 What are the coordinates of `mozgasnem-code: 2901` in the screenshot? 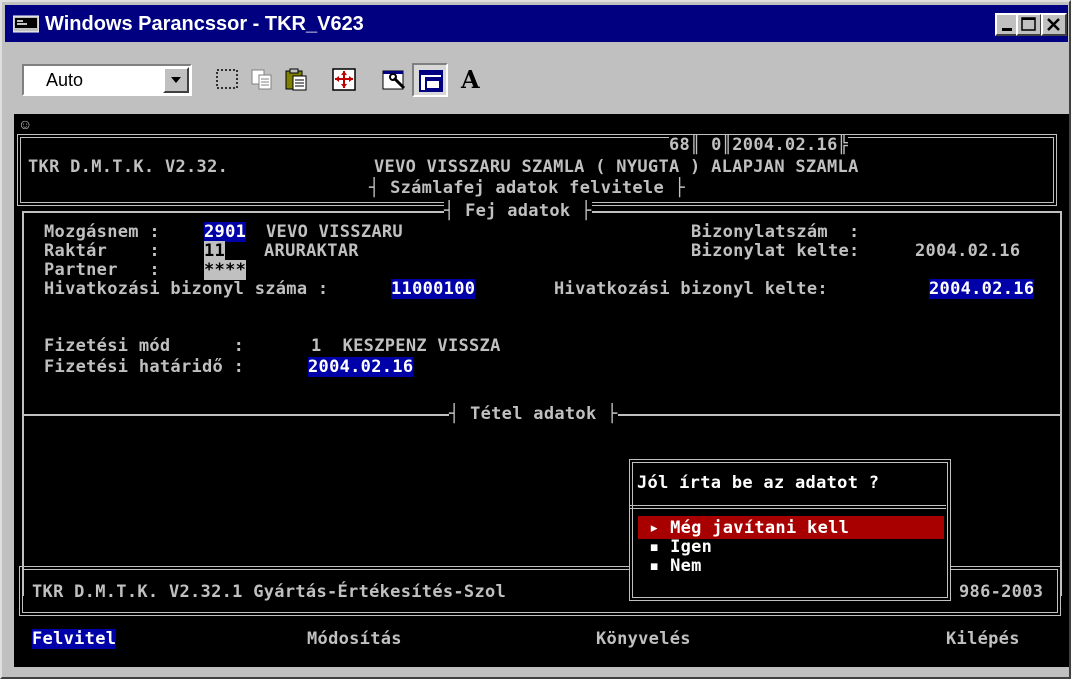 It's located at (225, 232).